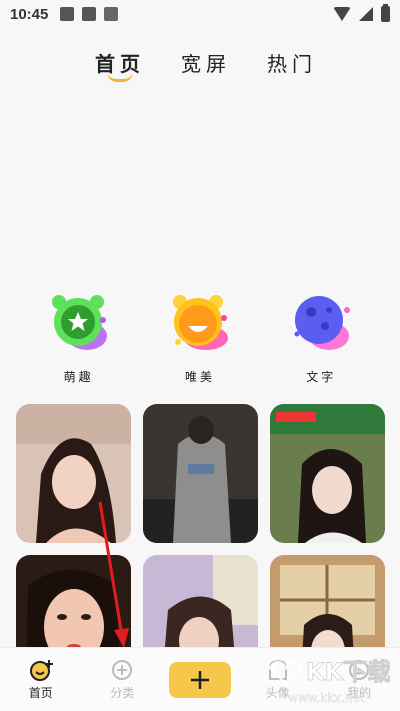 The width and height of the screenshot is (400, 711). I want to click on nav-avatar-label: 头像, so click(277, 692).